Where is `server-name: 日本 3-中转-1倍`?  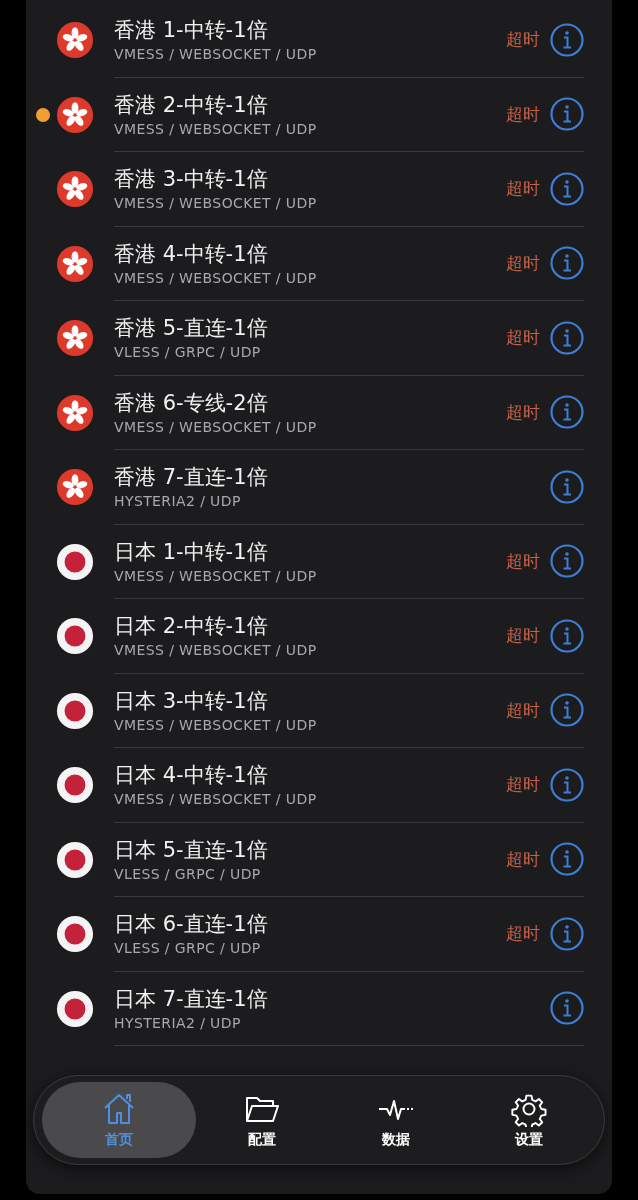
server-name: 日本 3-中转-1倍 is located at coordinates (191, 700).